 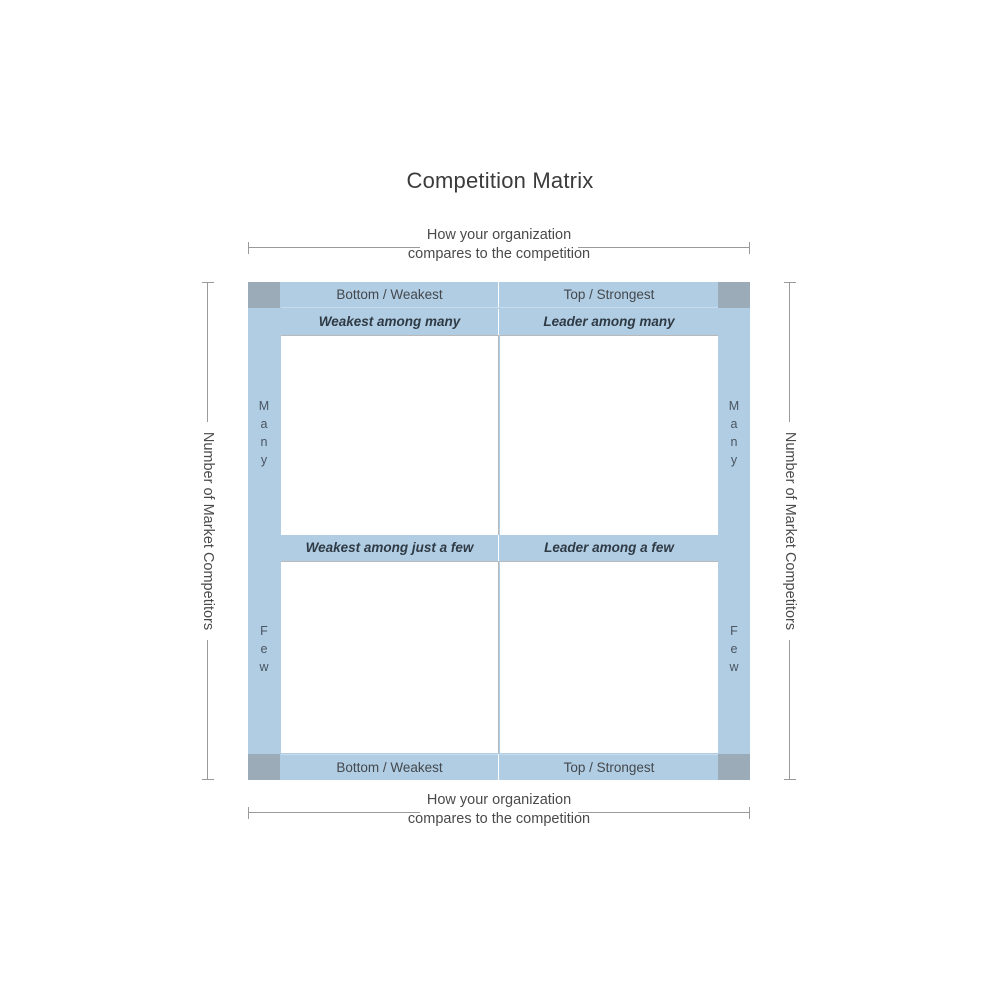 I want to click on corner-top-left, so click(x=264, y=295).